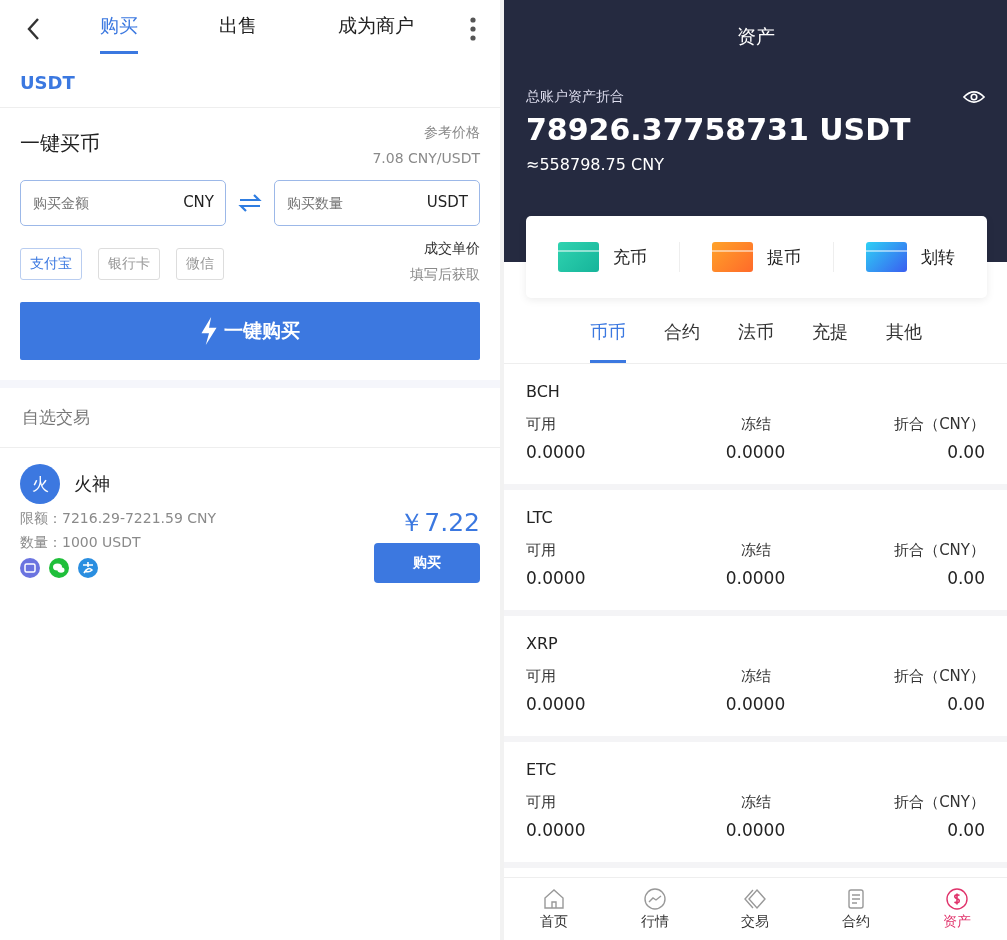  Describe the element at coordinates (376, 29) in the screenshot. I see `tab: 成为商户` at that location.